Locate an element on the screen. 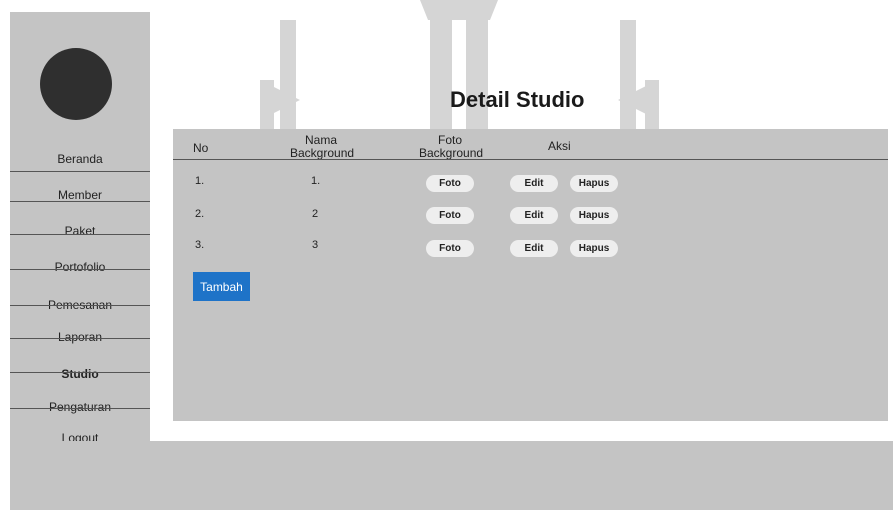 Image resolution: width=893 pixels, height=510 pixels. header-aksi: Aksi is located at coordinates (559, 146).